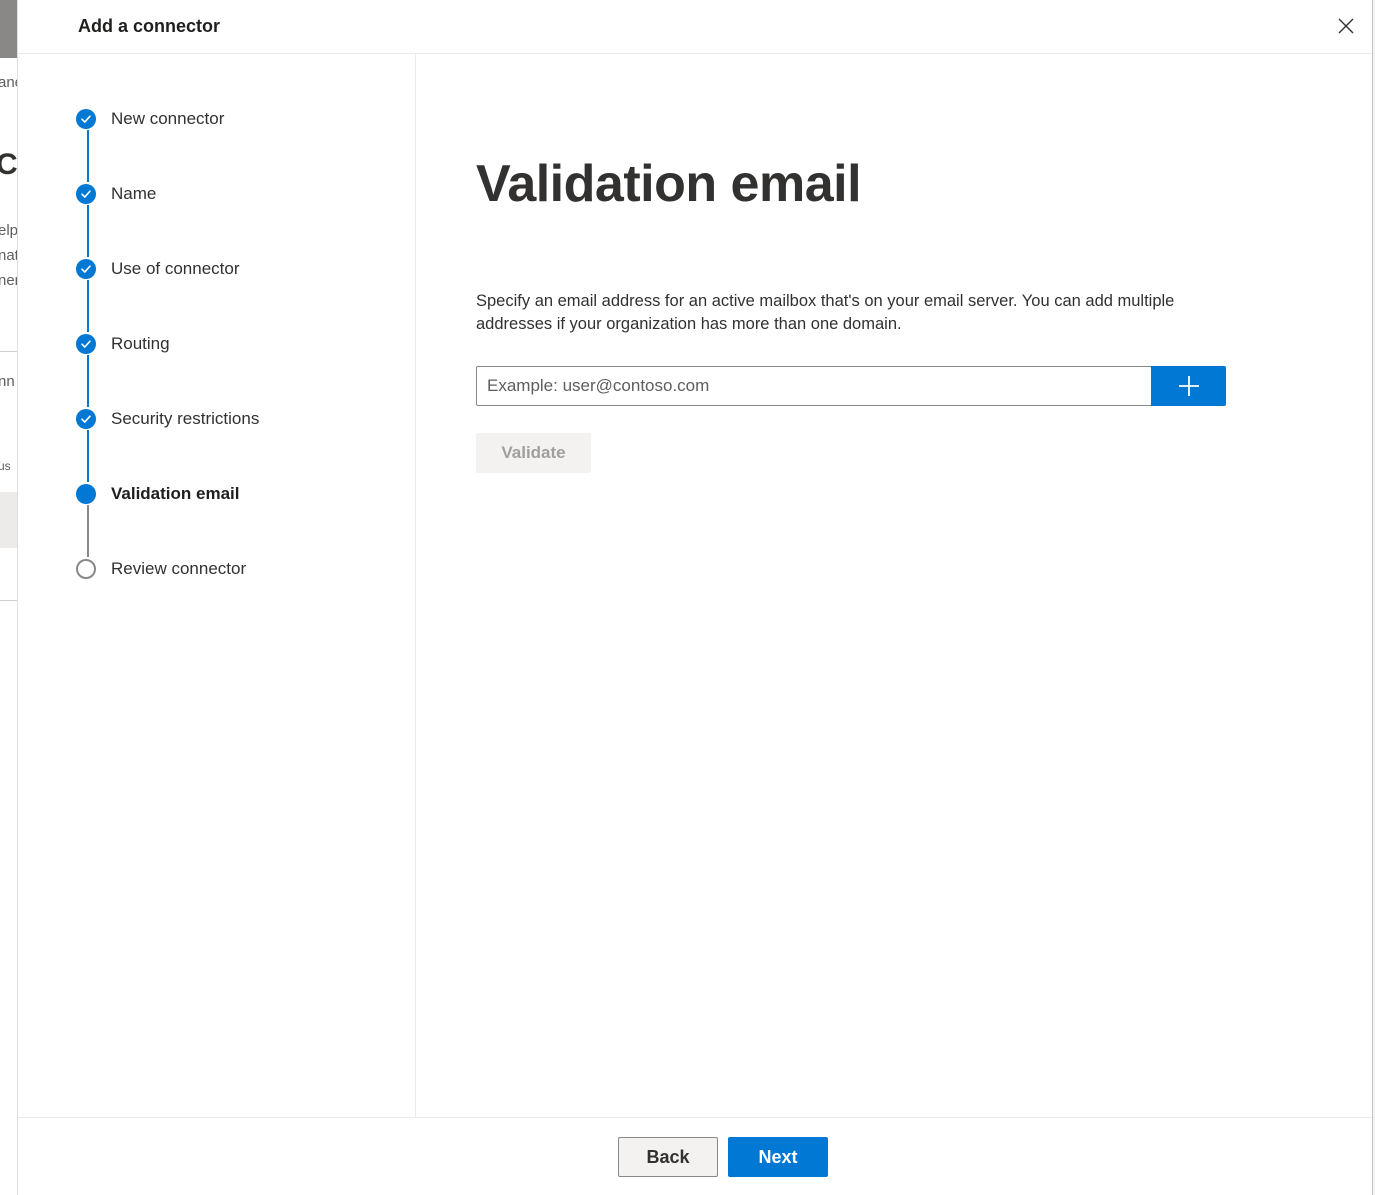  Describe the element at coordinates (86, 494) in the screenshot. I see `current-step-dot-icon` at that location.